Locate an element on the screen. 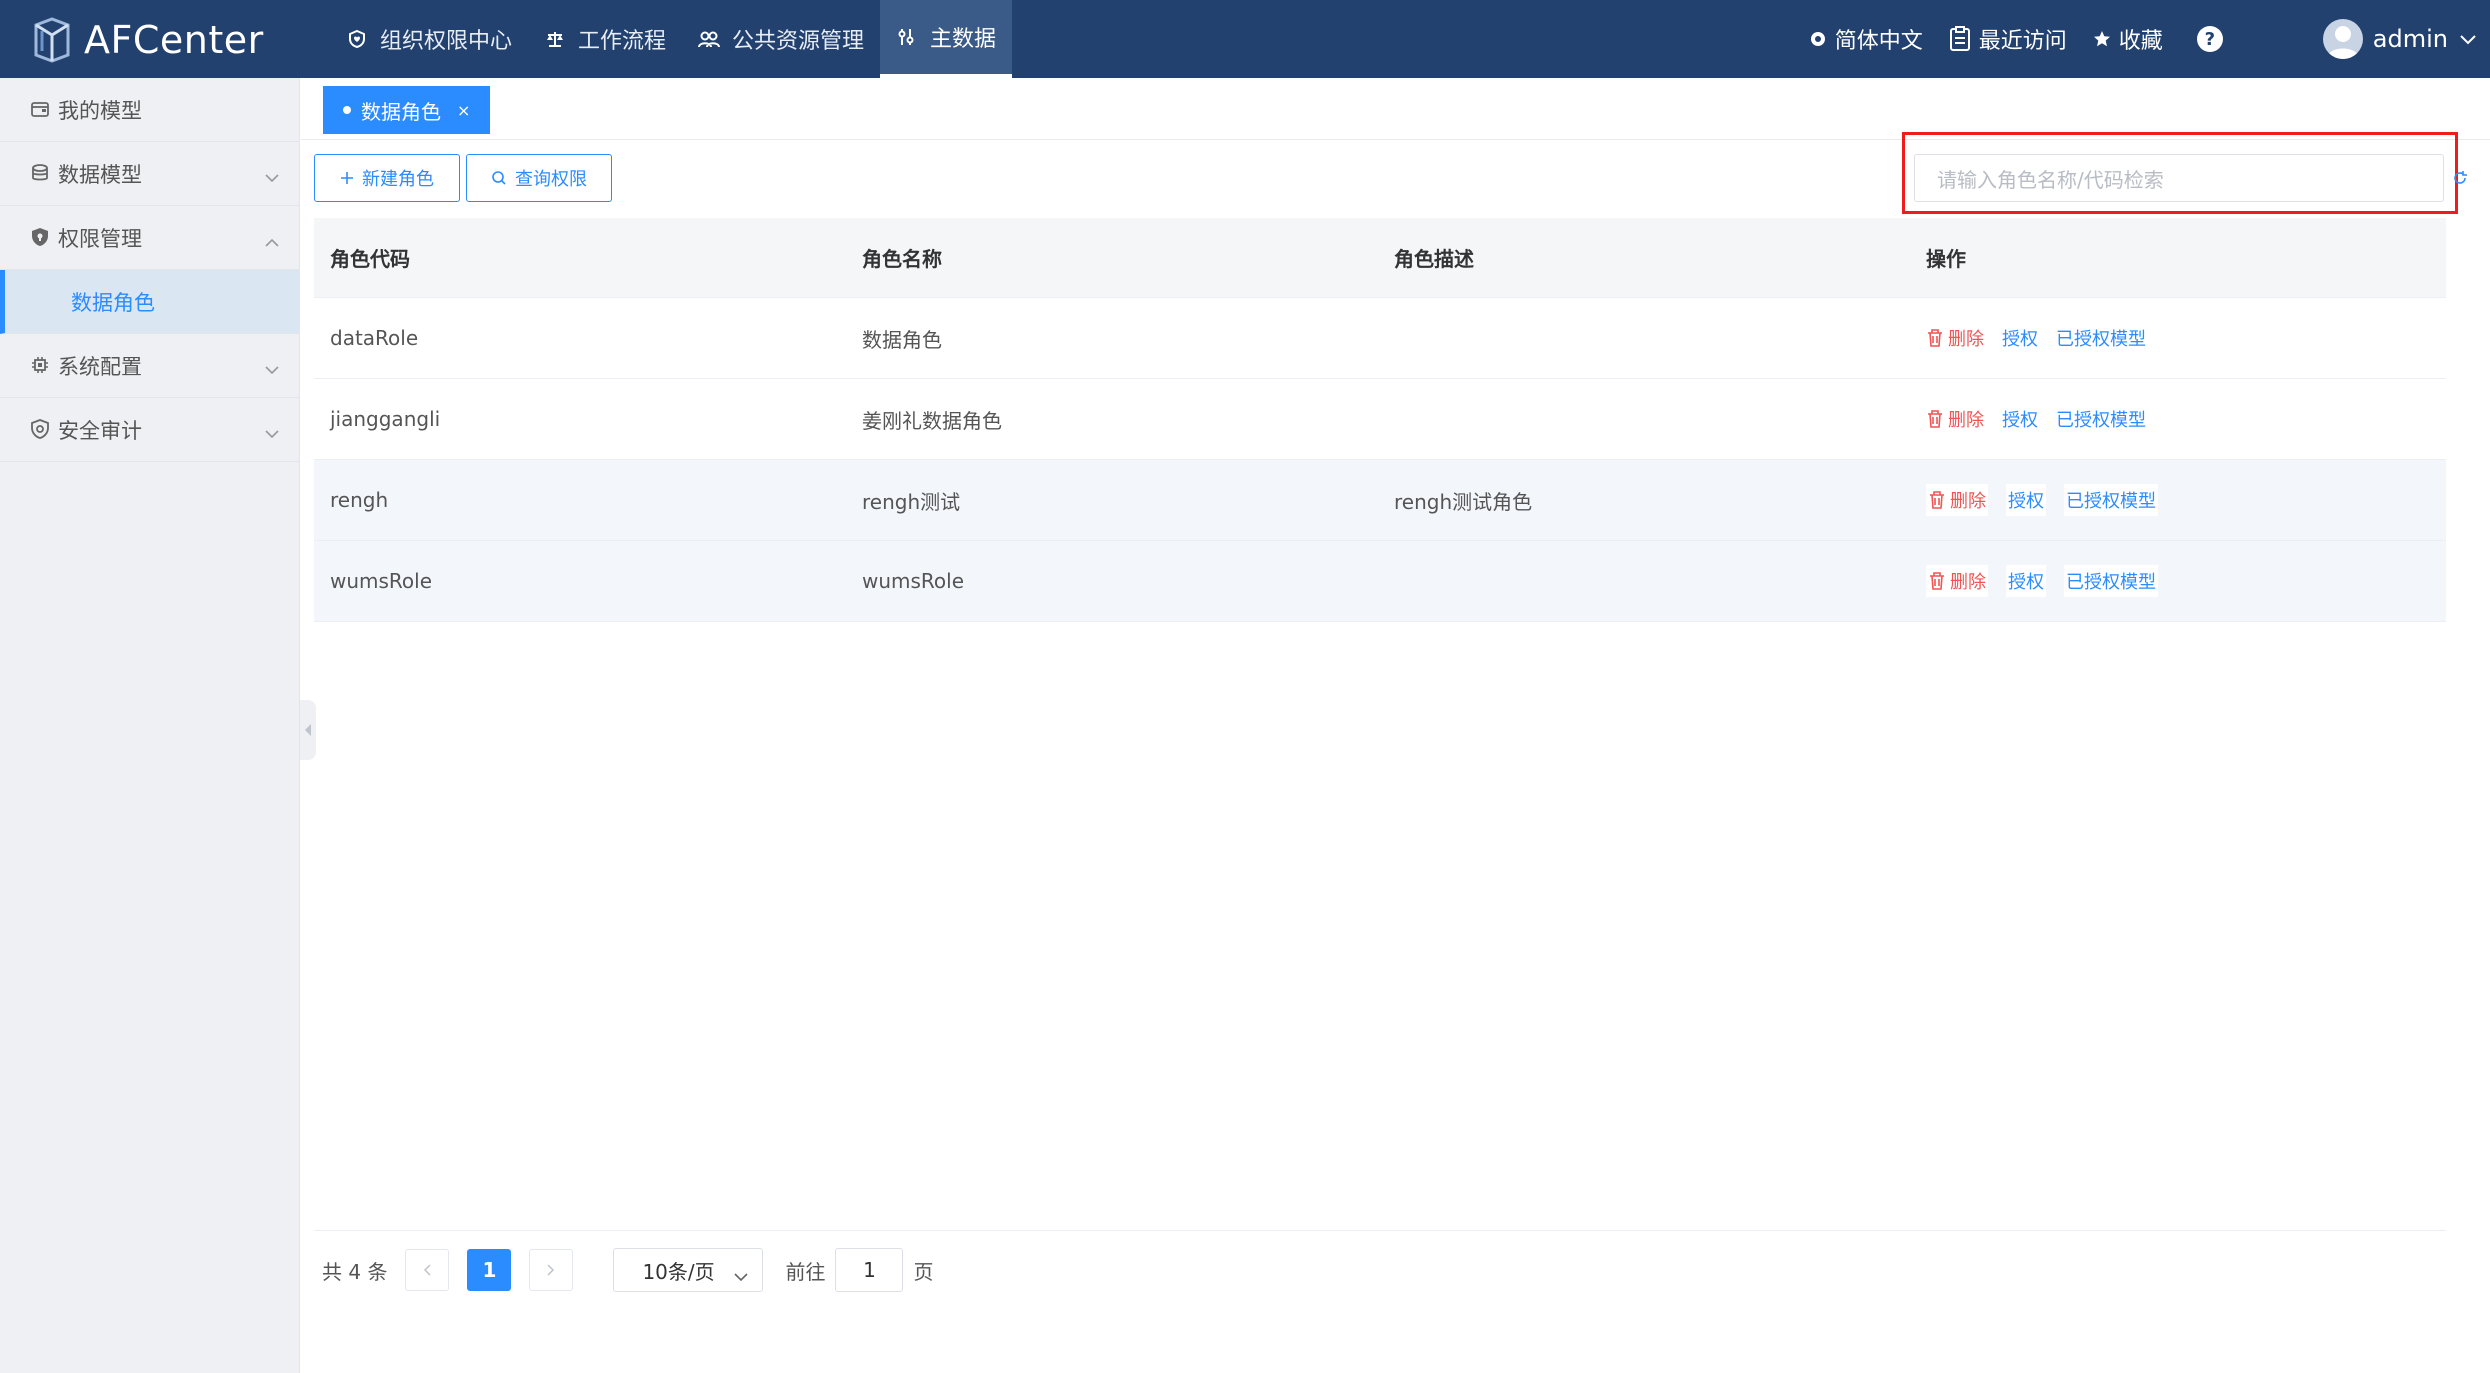 This screenshot has height=1373, width=2490. sidebar: 我的模型 数据模型 权限管理 数据角色 系统配置 安全审计 is located at coordinates (150, 725).